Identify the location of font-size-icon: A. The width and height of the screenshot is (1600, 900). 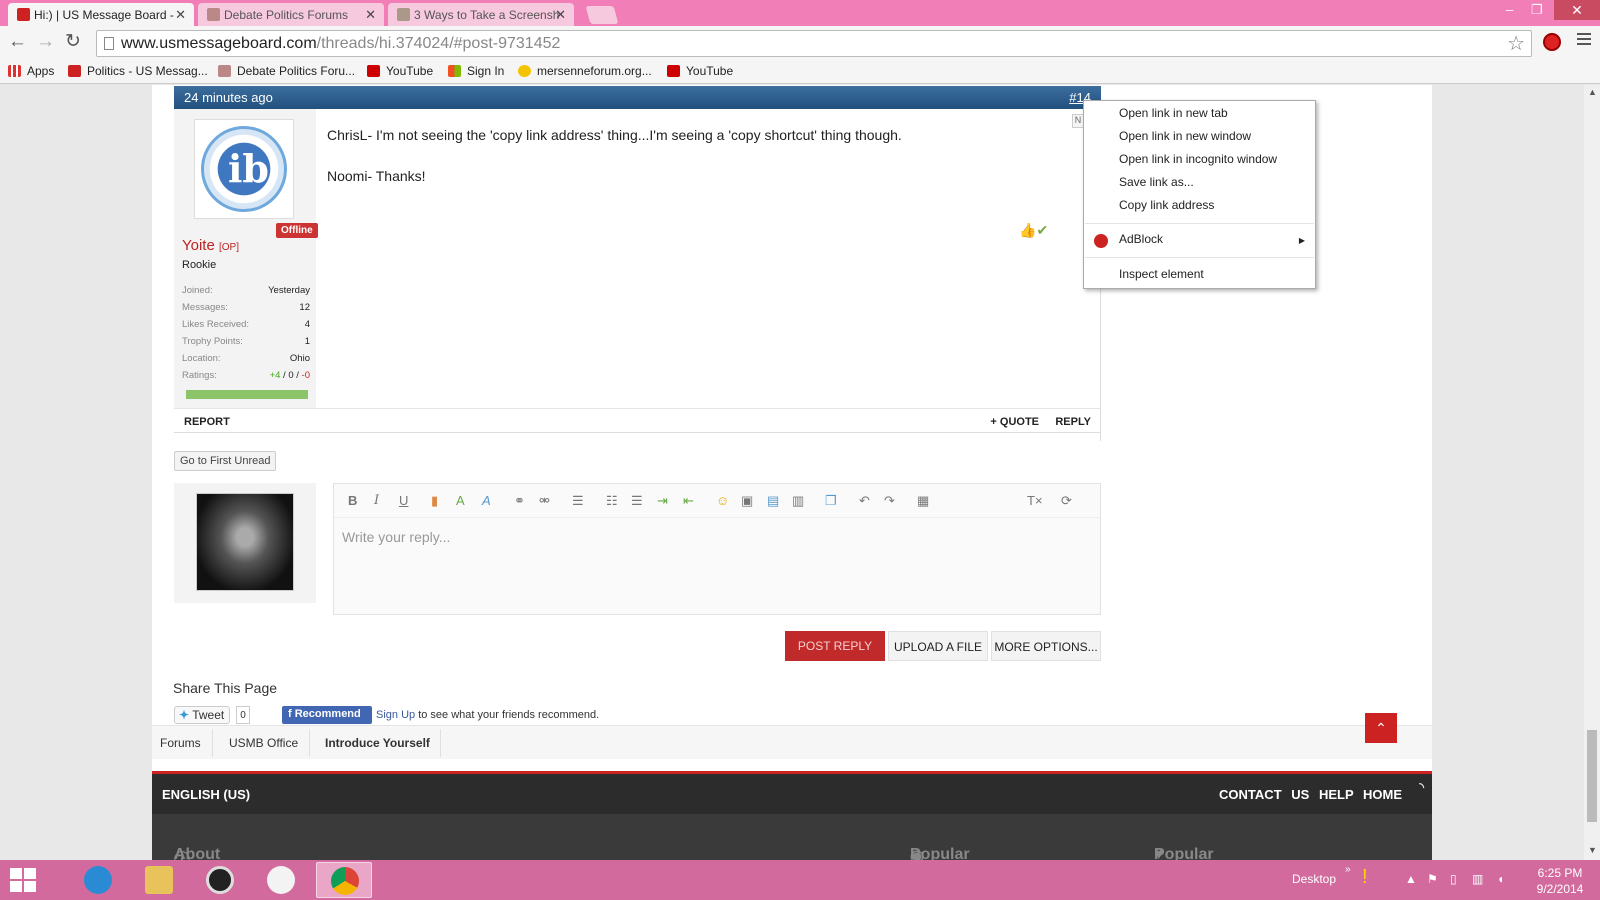
(460, 500).